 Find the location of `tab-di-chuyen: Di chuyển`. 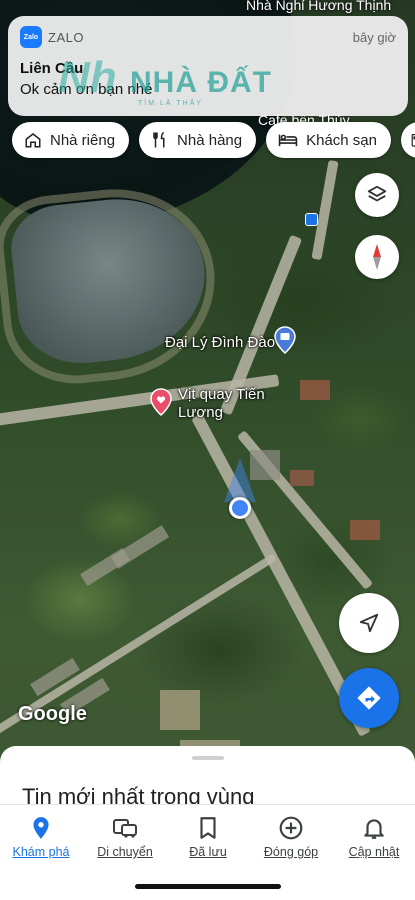

tab-di-chuyen: Di chuyển is located at coordinates (125, 837).